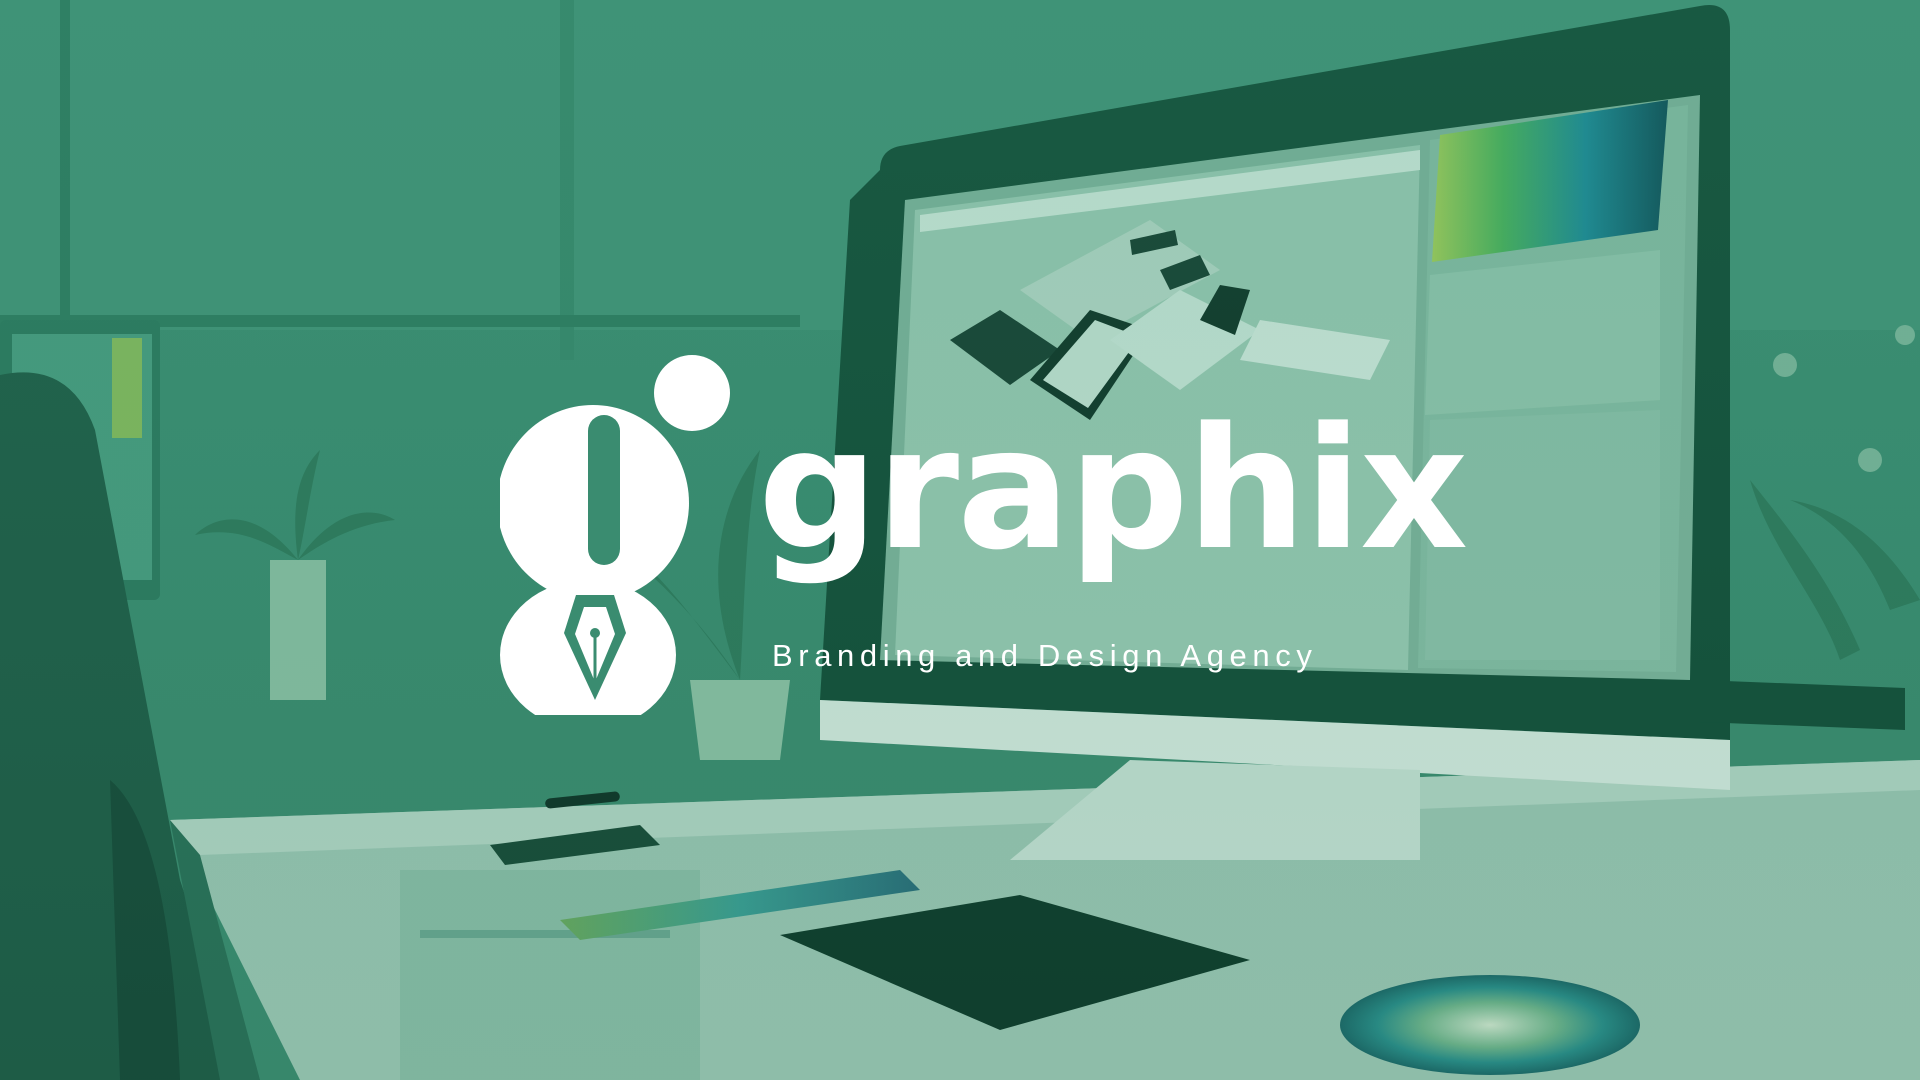  What do you see at coordinates (1113, 489) in the screenshot?
I see `brand-wordmark: graphix` at bounding box center [1113, 489].